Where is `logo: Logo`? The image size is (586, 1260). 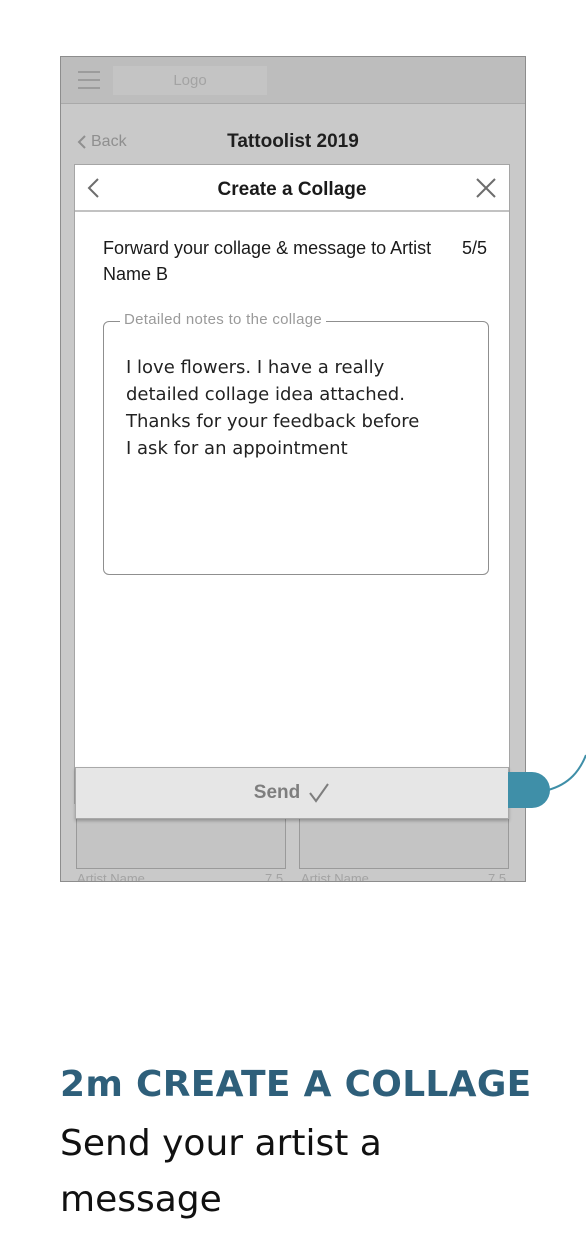
logo: Logo is located at coordinates (190, 80).